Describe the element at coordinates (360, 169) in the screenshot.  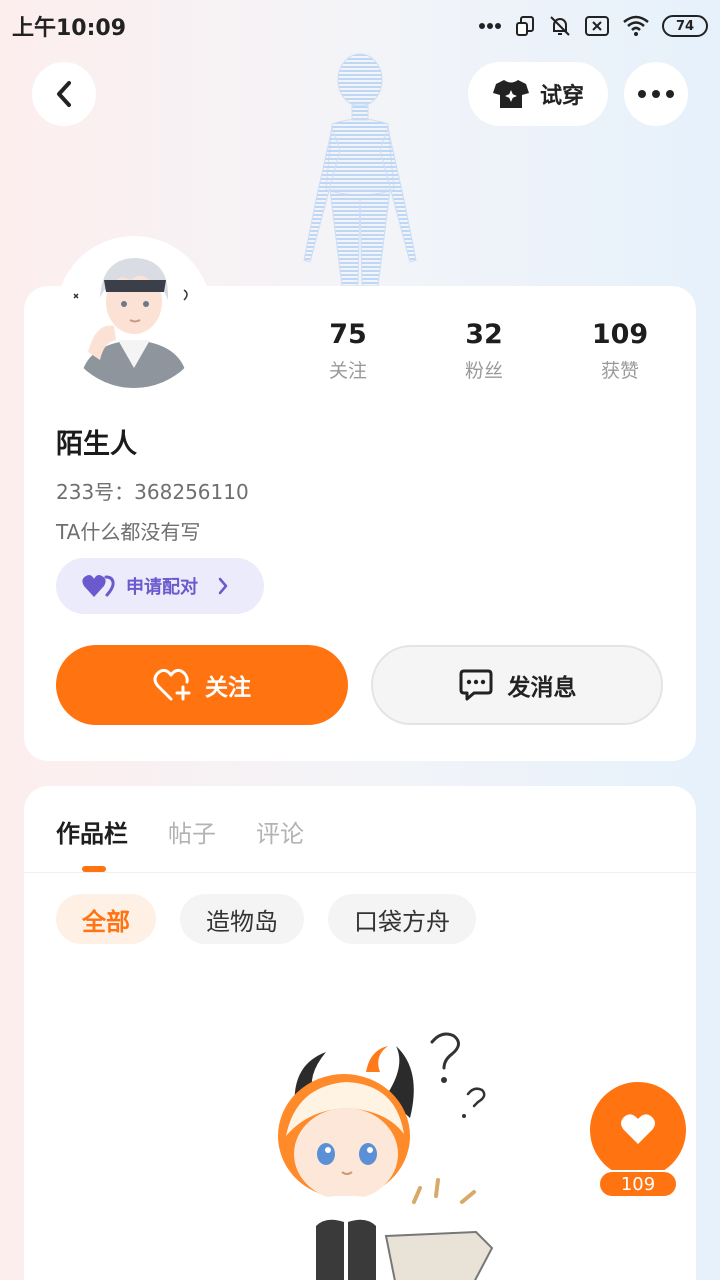
I see `hologram-figure` at that location.